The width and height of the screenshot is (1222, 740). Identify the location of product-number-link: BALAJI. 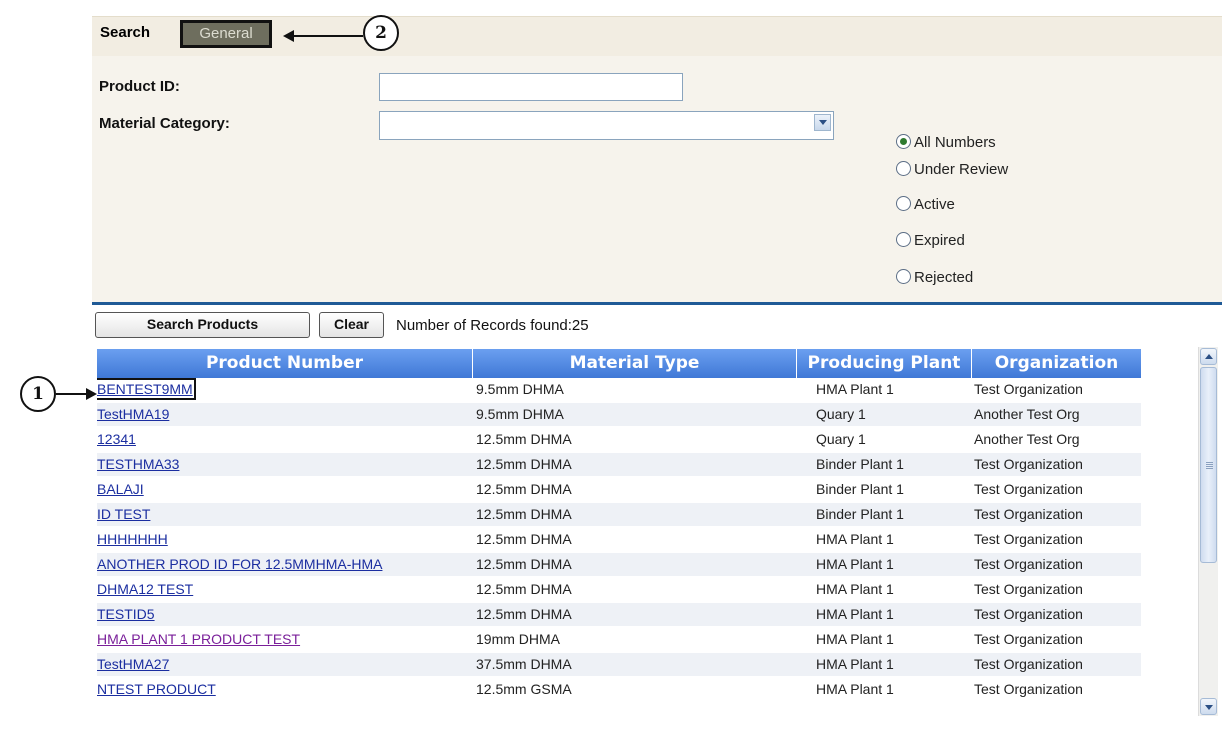
(120, 489).